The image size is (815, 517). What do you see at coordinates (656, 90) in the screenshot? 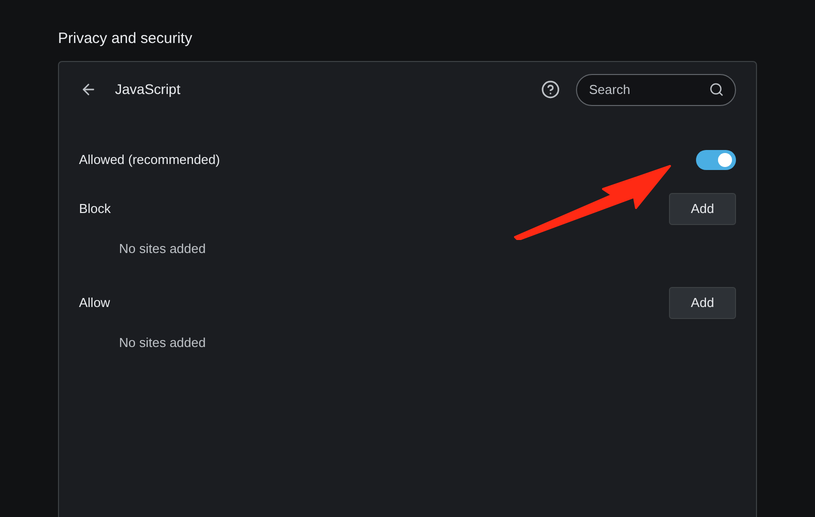
I see `search-field: Search` at bounding box center [656, 90].